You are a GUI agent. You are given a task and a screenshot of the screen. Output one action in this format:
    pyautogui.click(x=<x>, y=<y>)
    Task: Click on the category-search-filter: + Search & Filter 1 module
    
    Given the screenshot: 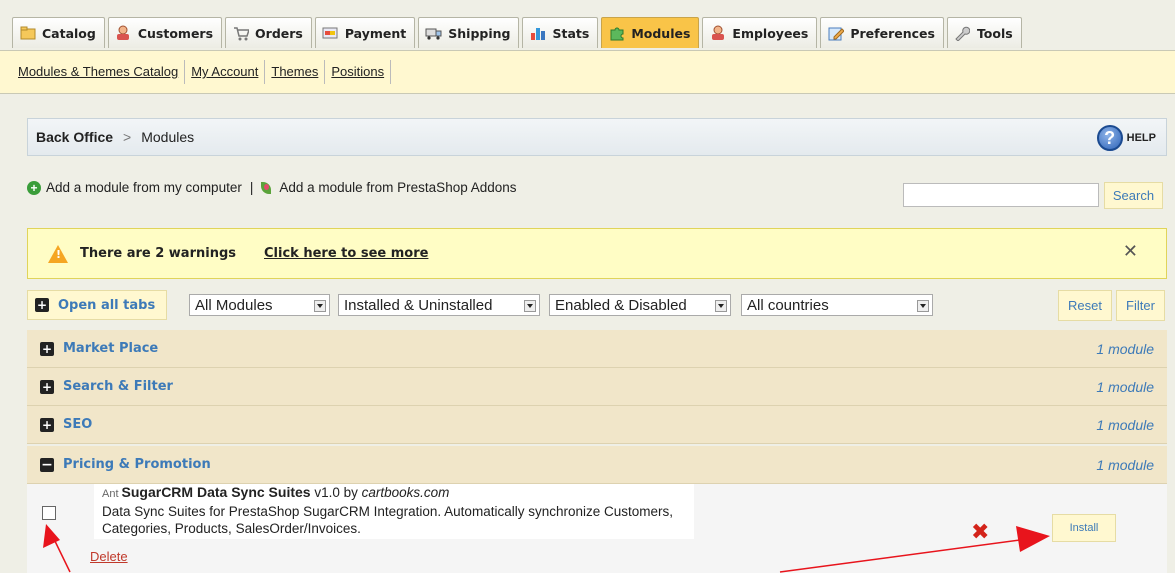 What is the action you would take?
    pyautogui.click(x=597, y=387)
    